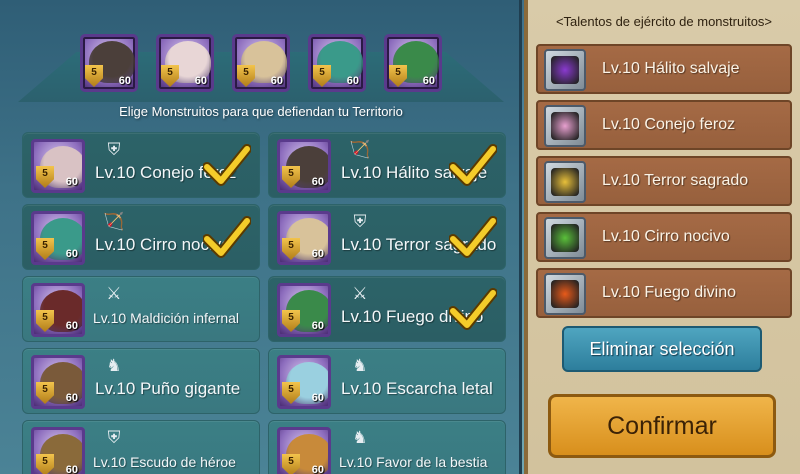 This screenshot has width=800, height=474. Describe the element at coordinates (671, 68) in the screenshot. I see `talent-name: Lv.10 Hálito salvaje` at that location.